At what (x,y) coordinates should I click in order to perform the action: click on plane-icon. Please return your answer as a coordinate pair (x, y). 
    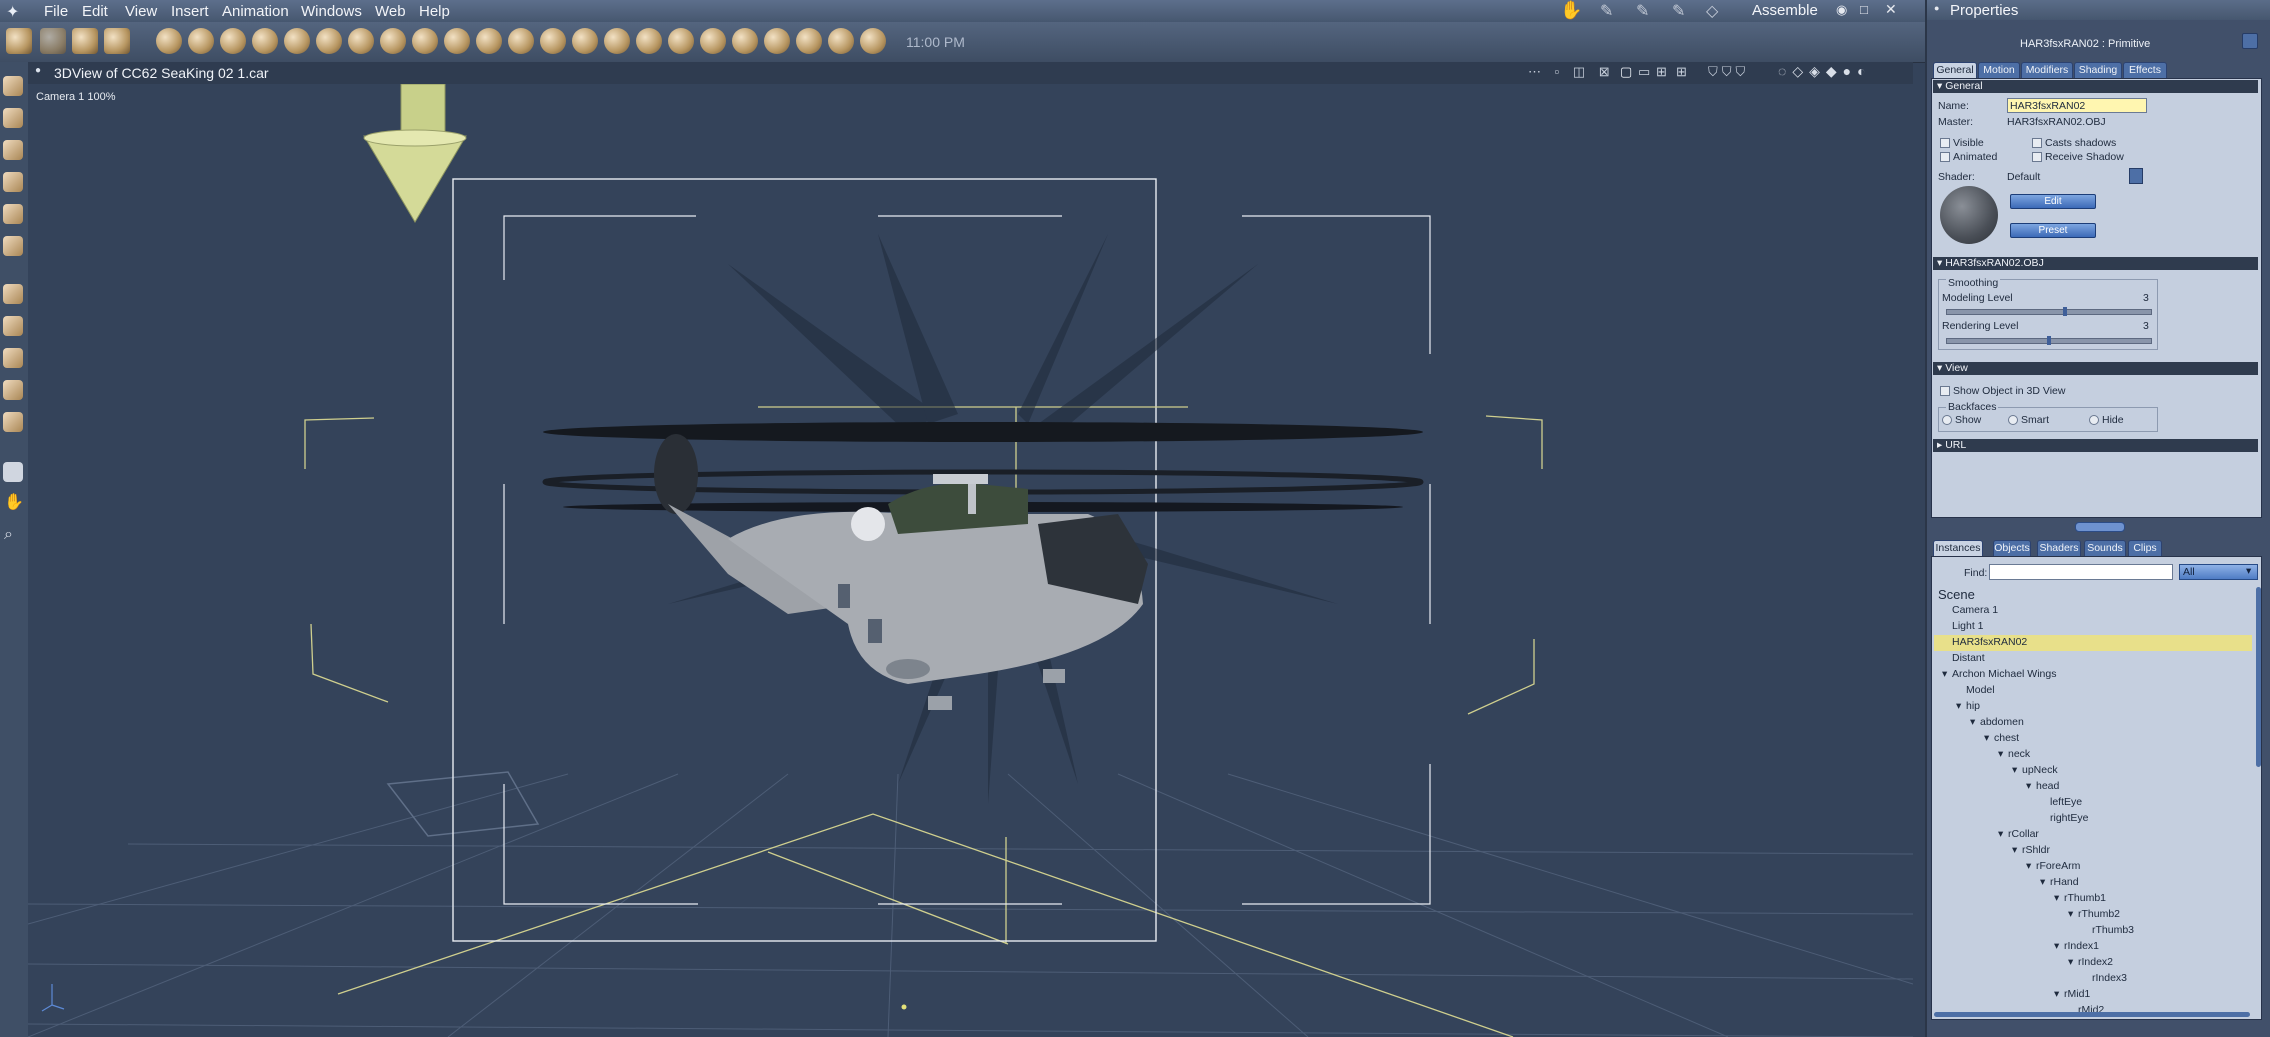
    Looking at the image, I should click on (393, 41).